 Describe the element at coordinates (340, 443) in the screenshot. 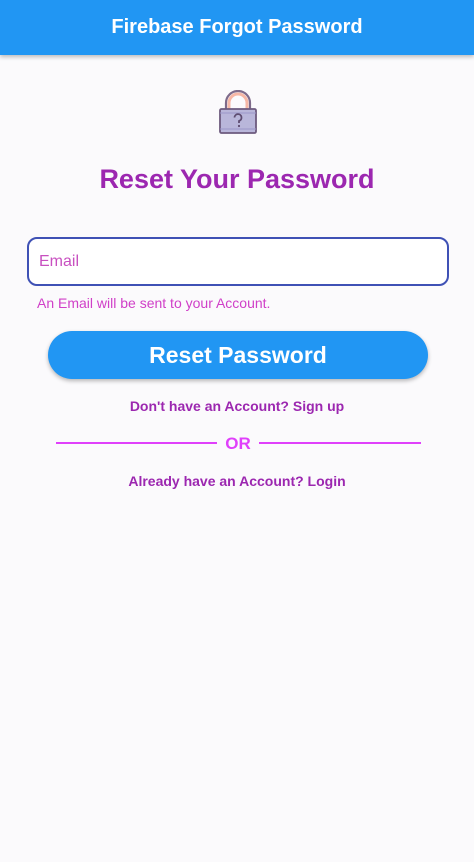

I see `divider-right-line` at that location.